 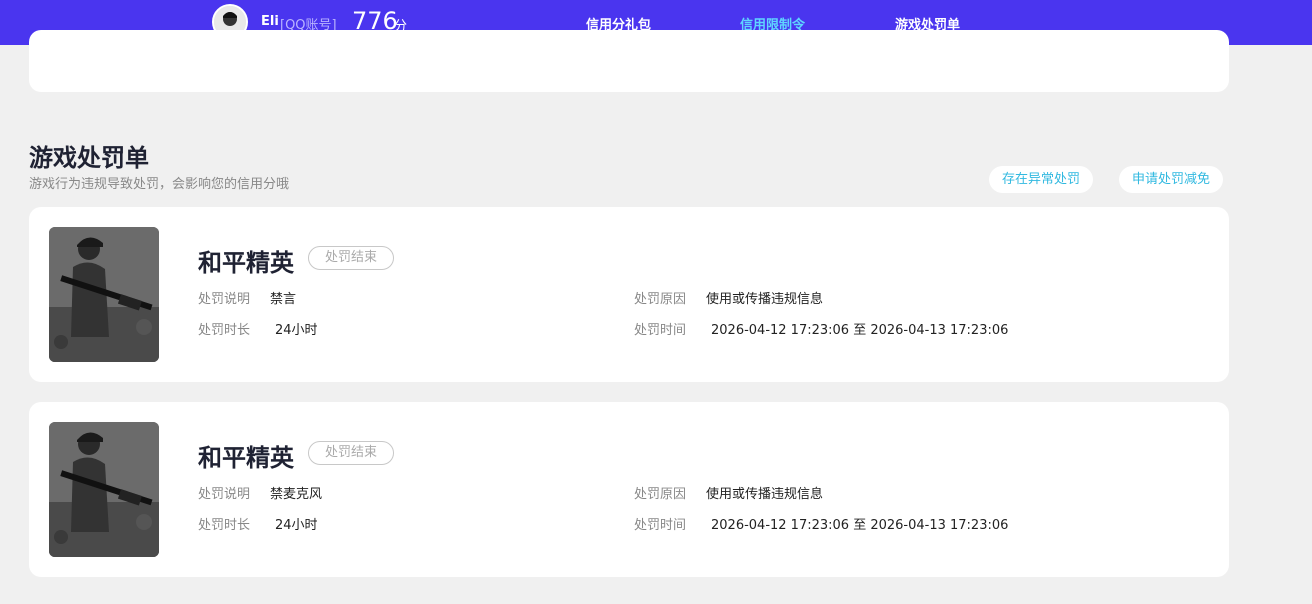 I want to click on user-name: Eli, so click(x=270, y=21).